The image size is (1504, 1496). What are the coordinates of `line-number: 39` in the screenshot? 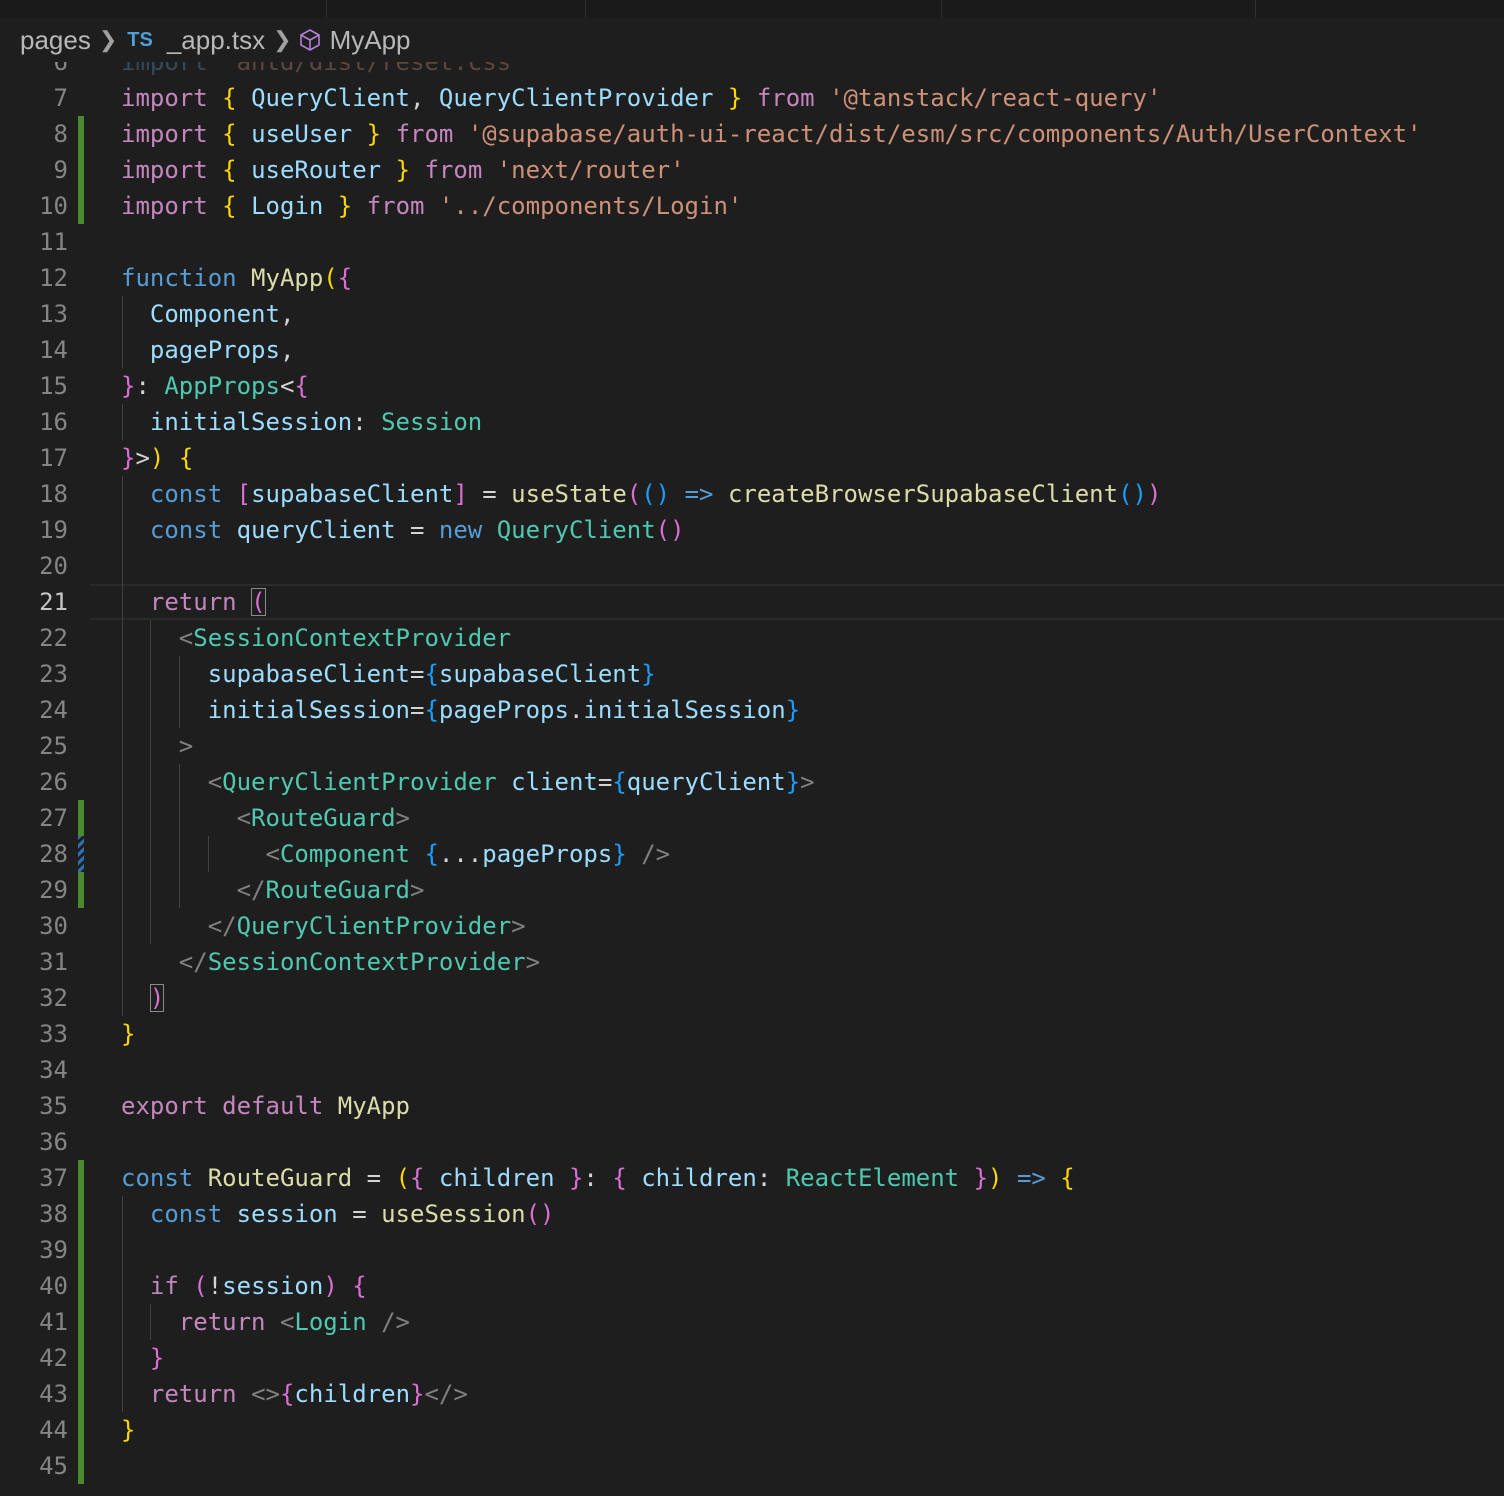 It's located at (53, 1250).